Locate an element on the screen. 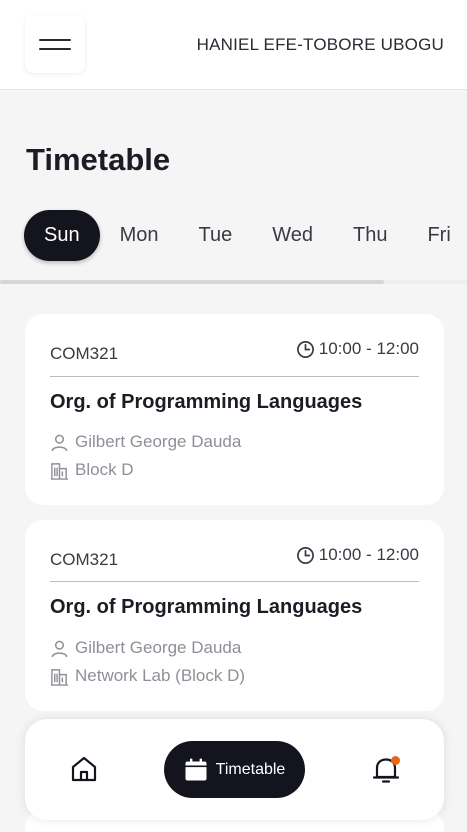  tab-fri: Fri is located at coordinates (437, 235).